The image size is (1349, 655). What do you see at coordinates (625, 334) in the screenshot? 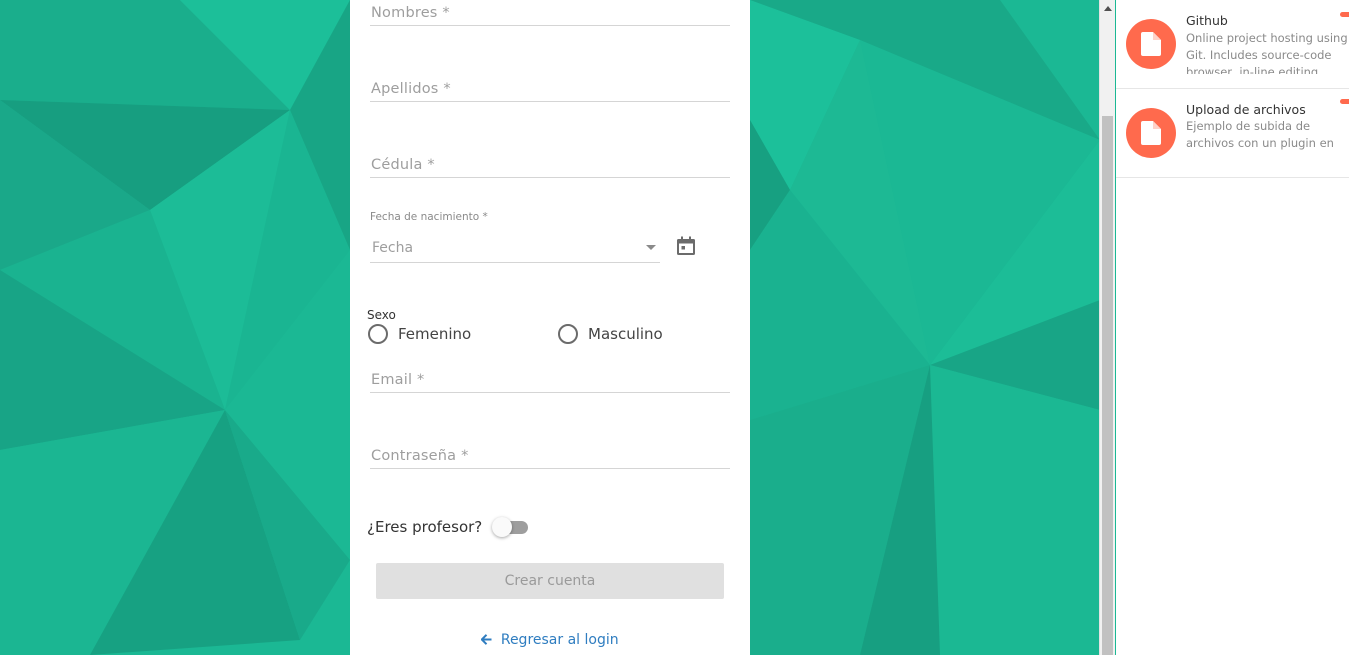
I see `radio-masculino-label: Masculino` at bounding box center [625, 334].